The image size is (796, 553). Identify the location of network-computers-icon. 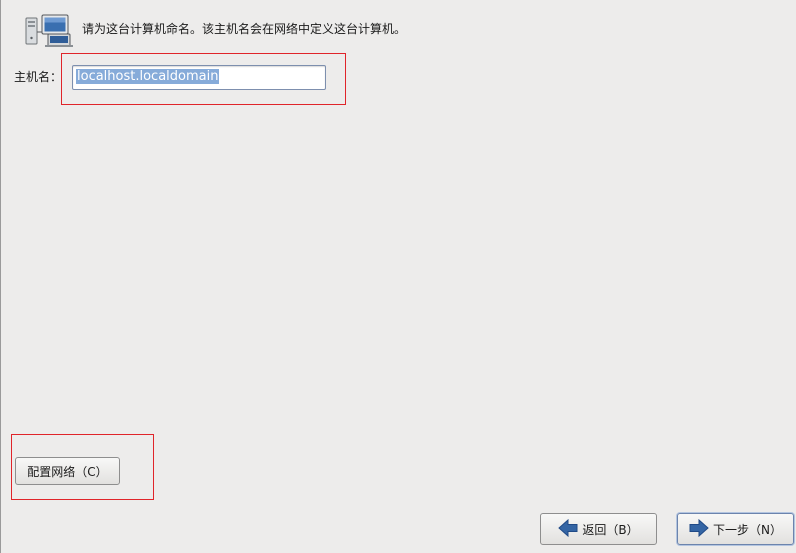
(48, 30).